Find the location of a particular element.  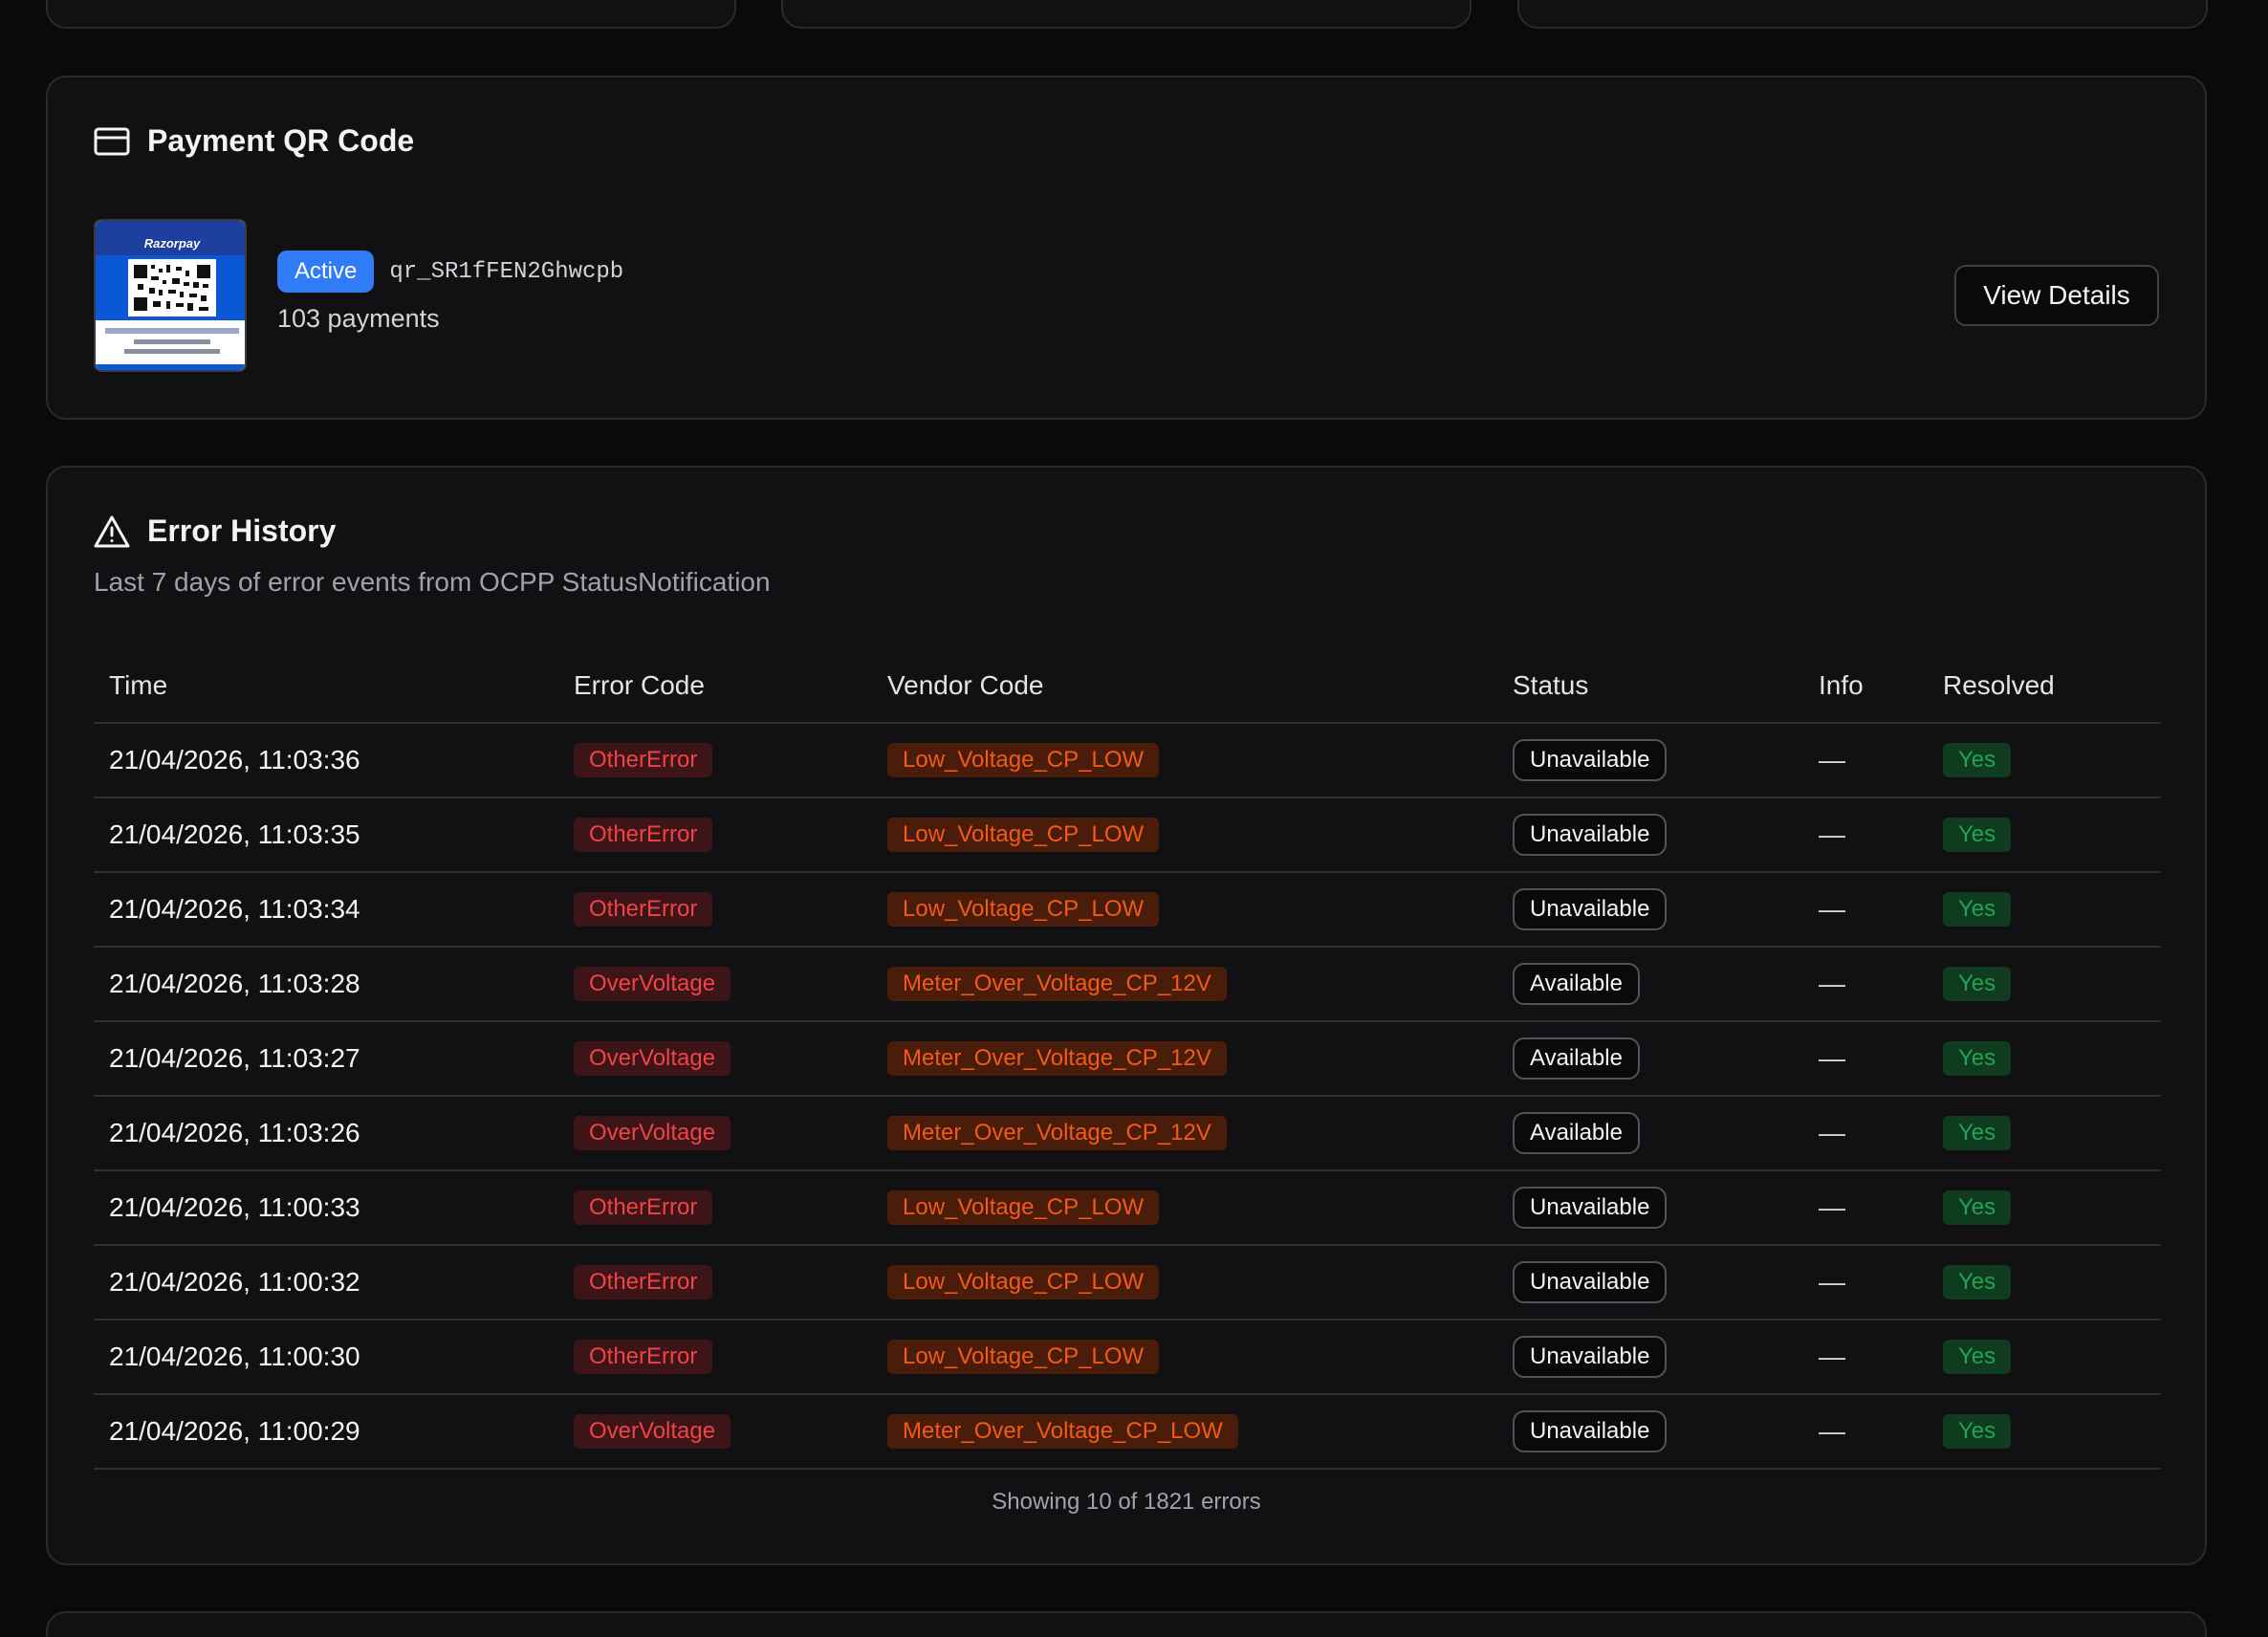

qr-id: qr_SR1fFEN2Ghwcpb is located at coordinates (507, 271).